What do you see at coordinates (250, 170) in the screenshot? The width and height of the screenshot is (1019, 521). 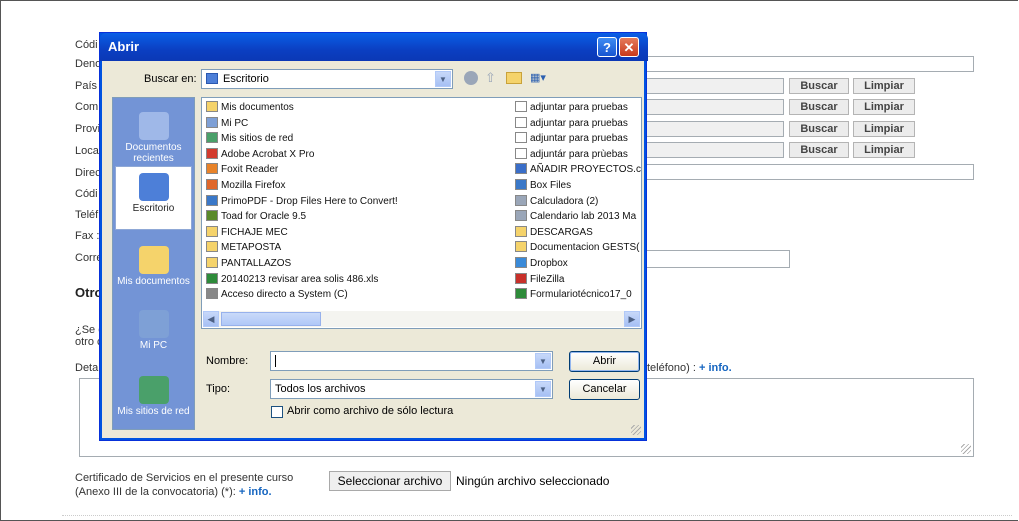 I see `file-name: Foxit Reader` at bounding box center [250, 170].